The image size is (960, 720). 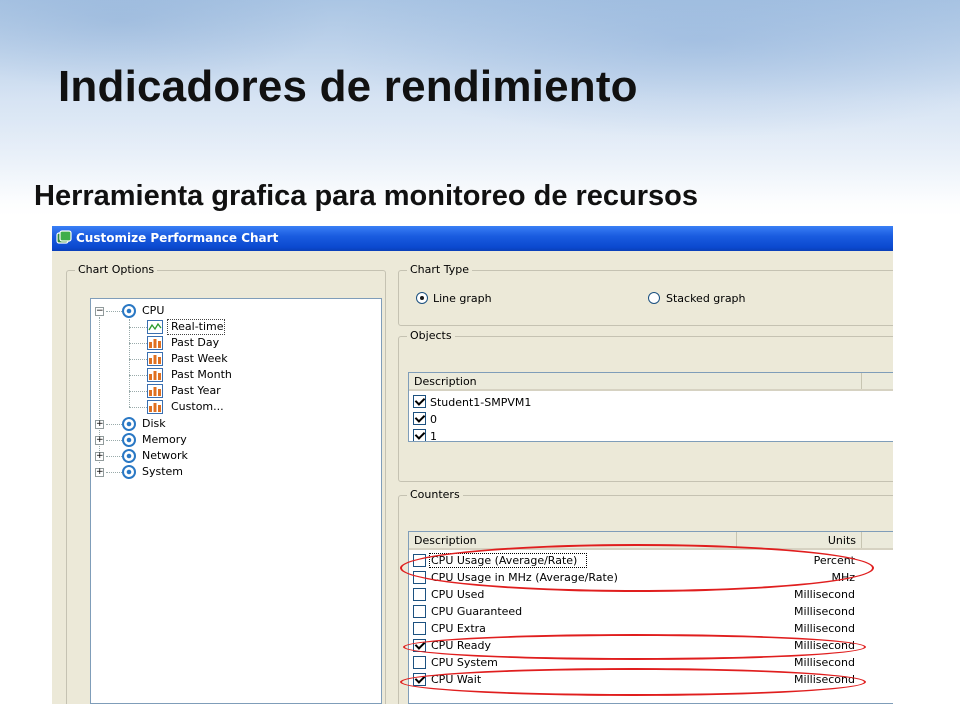 I want to click on expand-disk-icon: +, so click(x=99, y=424).